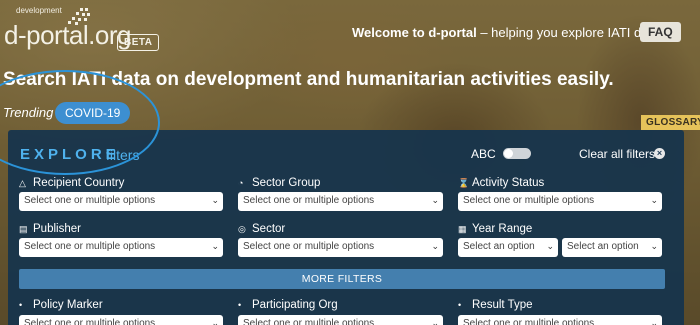 This screenshot has width=700, height=325. I want to click on label-result-type: • Result Type, so click(495, 305).